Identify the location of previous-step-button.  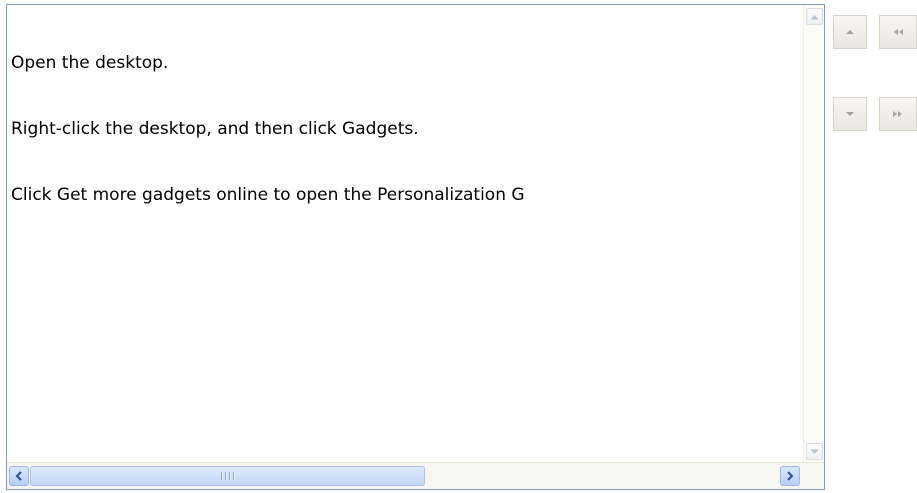
(850, 32).